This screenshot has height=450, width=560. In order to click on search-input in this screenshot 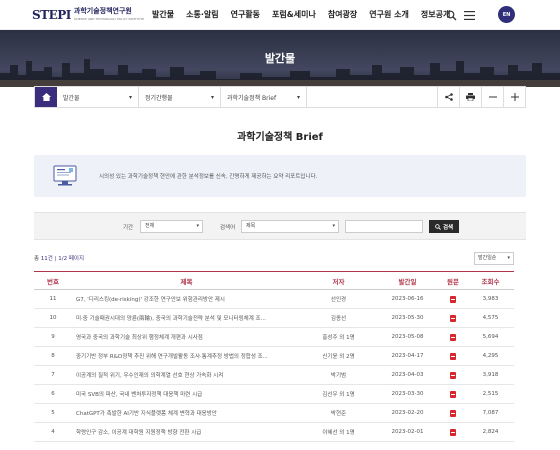, I will do `click(384, 226)`.